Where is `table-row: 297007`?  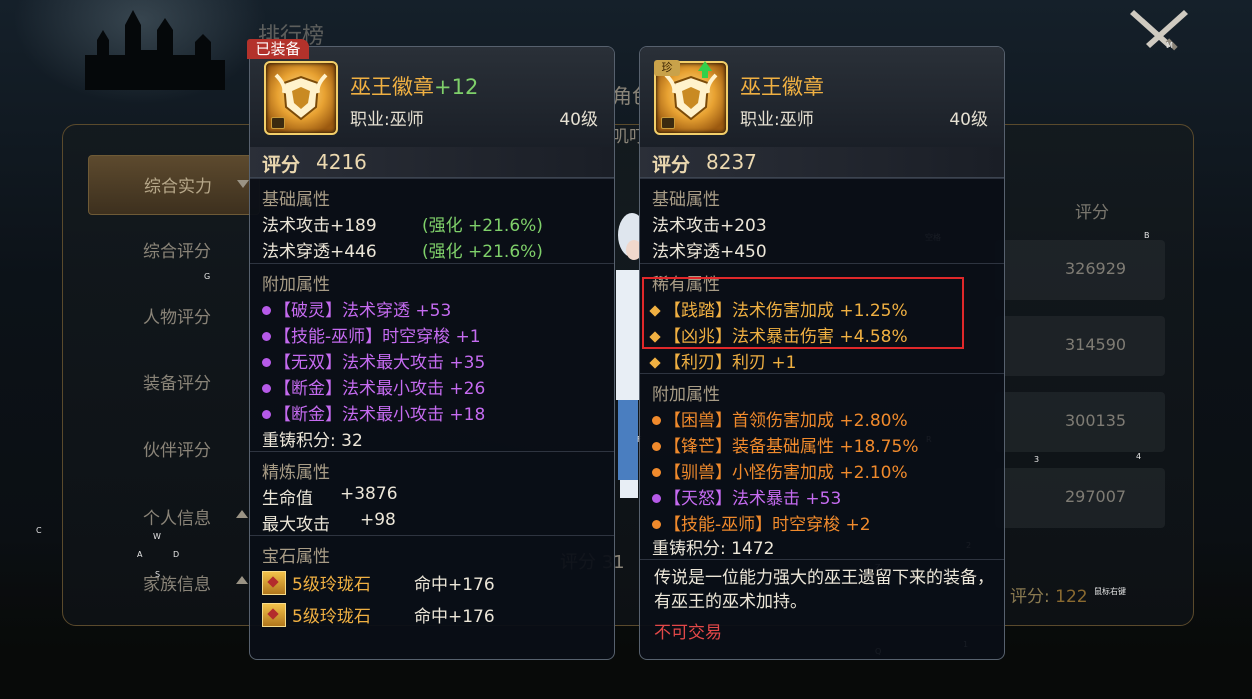
table-row: 297007 is located at coordinates (1080, 498).